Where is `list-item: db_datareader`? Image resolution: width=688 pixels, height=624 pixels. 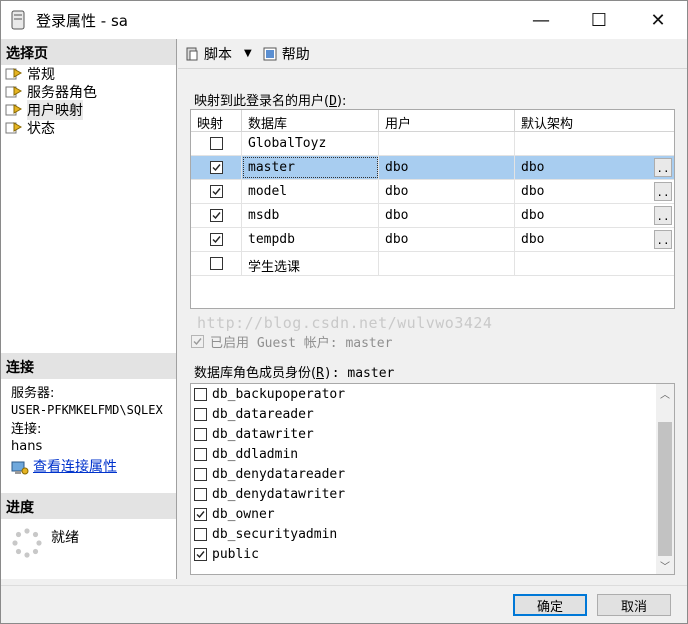 list-item: db_datareader is located at coordinates (432, 414).